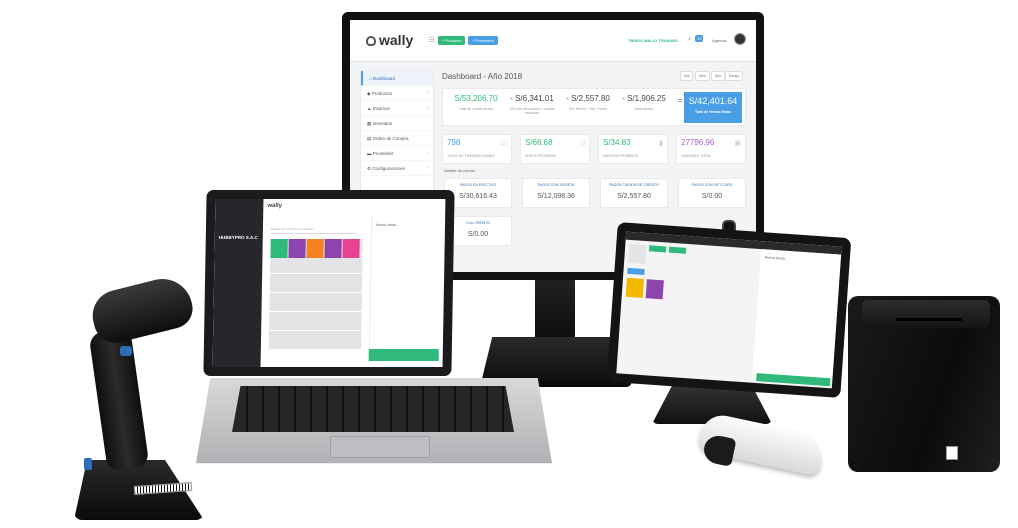  Describe the element at coordinates (588, 102) in the screenshot. I see `summary-fund: - S/2,557.80 IGV Dinero + Ser. Fondo` at that location.